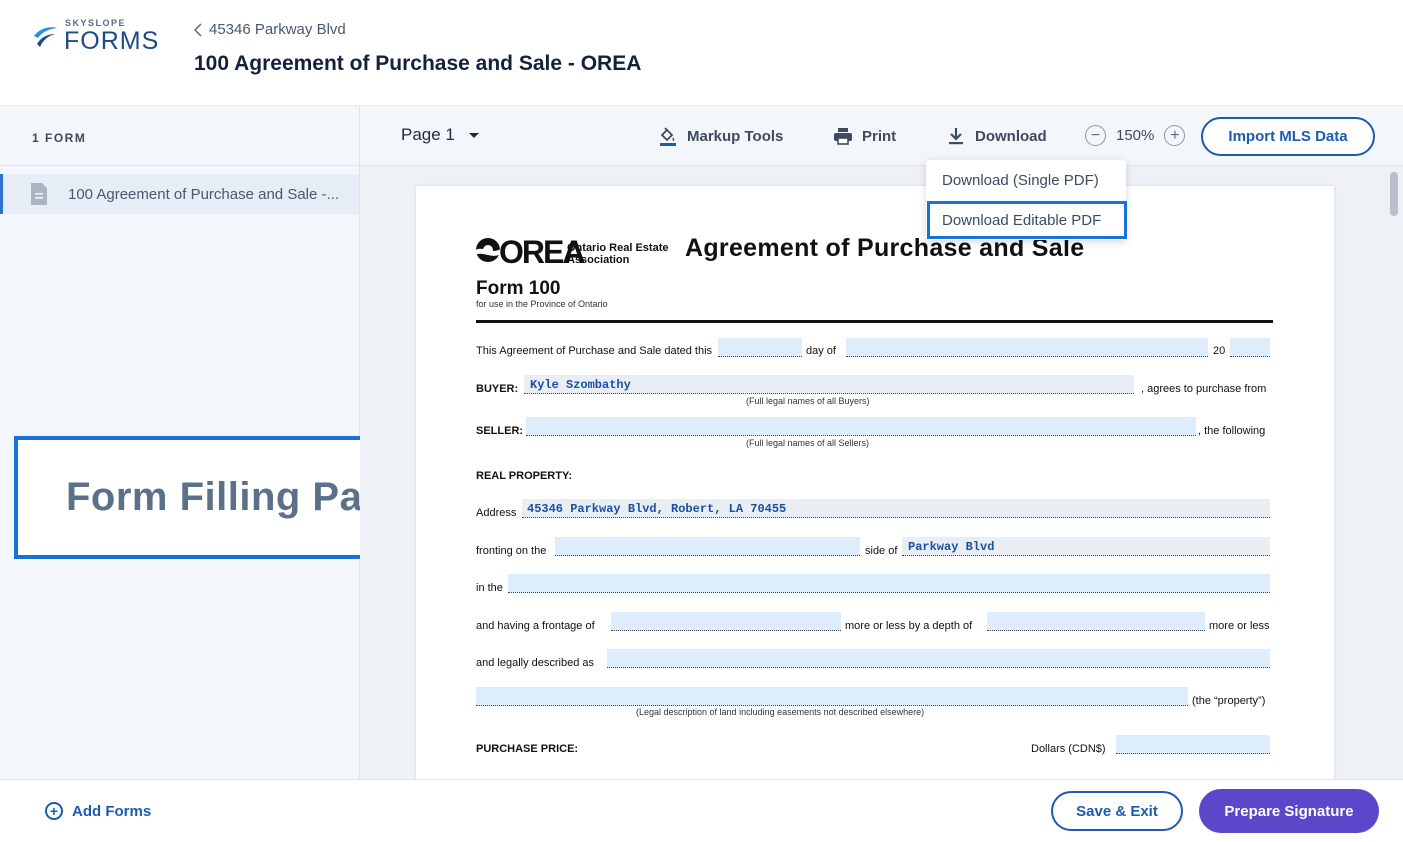 This screenshot has height=842, width=1403. Describe the element at coordinates (527, 749) in the screenshot. I see `purchase-price-label: PURCHASE PRICE:` at that location.